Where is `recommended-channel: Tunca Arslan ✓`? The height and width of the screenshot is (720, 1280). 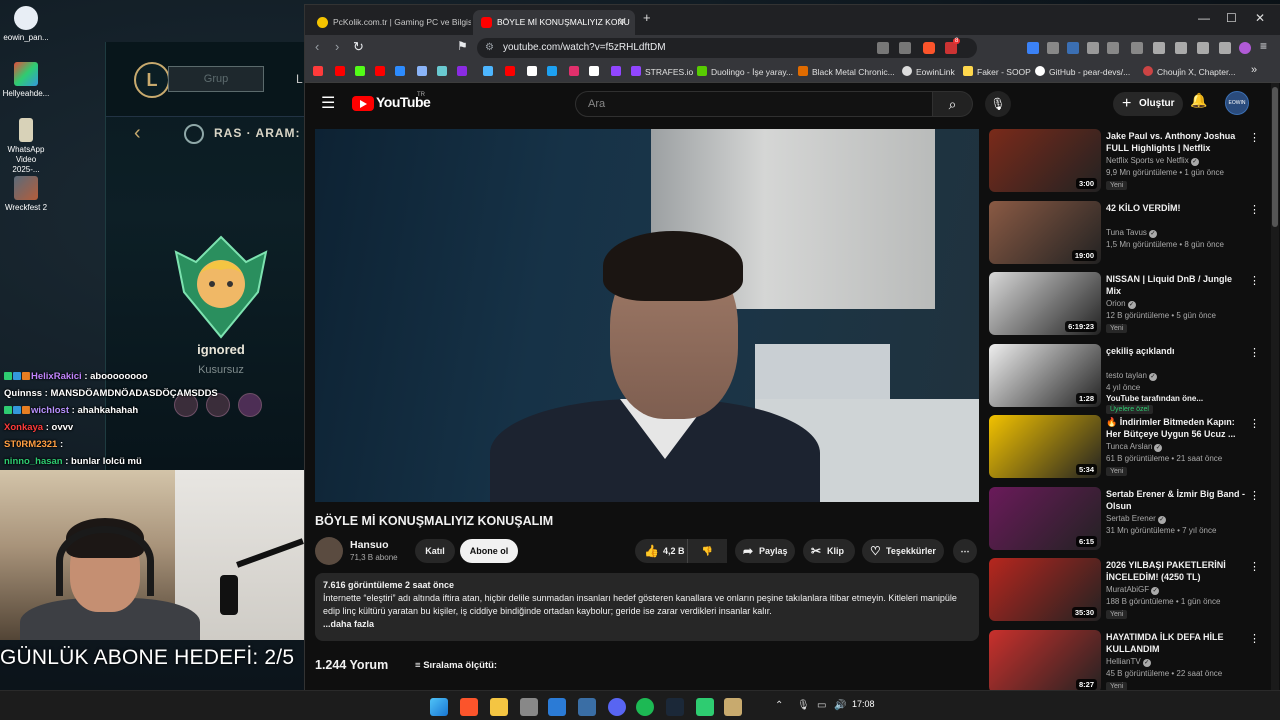 recommended-channel: Tunca Arslan ✓ is located at coordinates (1134, 447).